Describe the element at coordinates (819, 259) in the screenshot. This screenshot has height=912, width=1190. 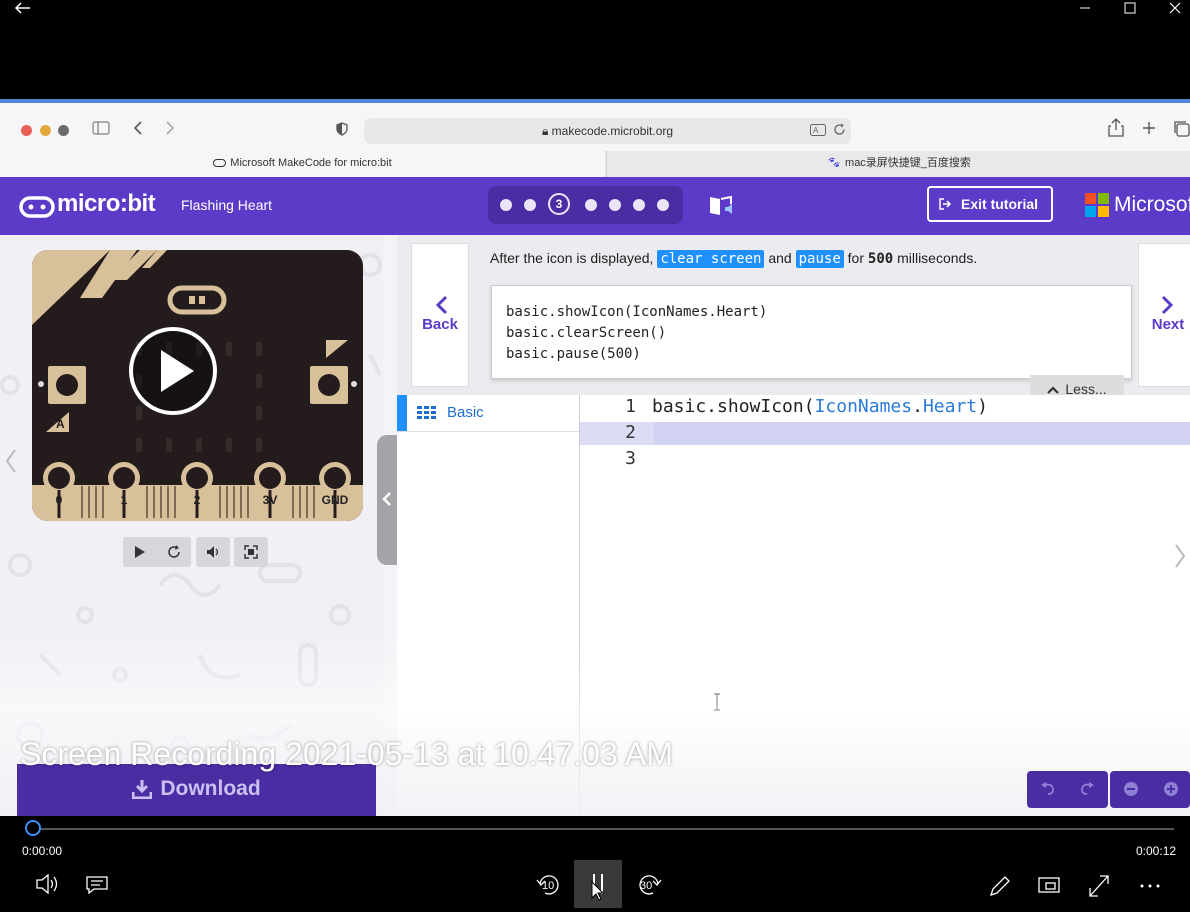
I see `highlight-pause: pause` at that location.